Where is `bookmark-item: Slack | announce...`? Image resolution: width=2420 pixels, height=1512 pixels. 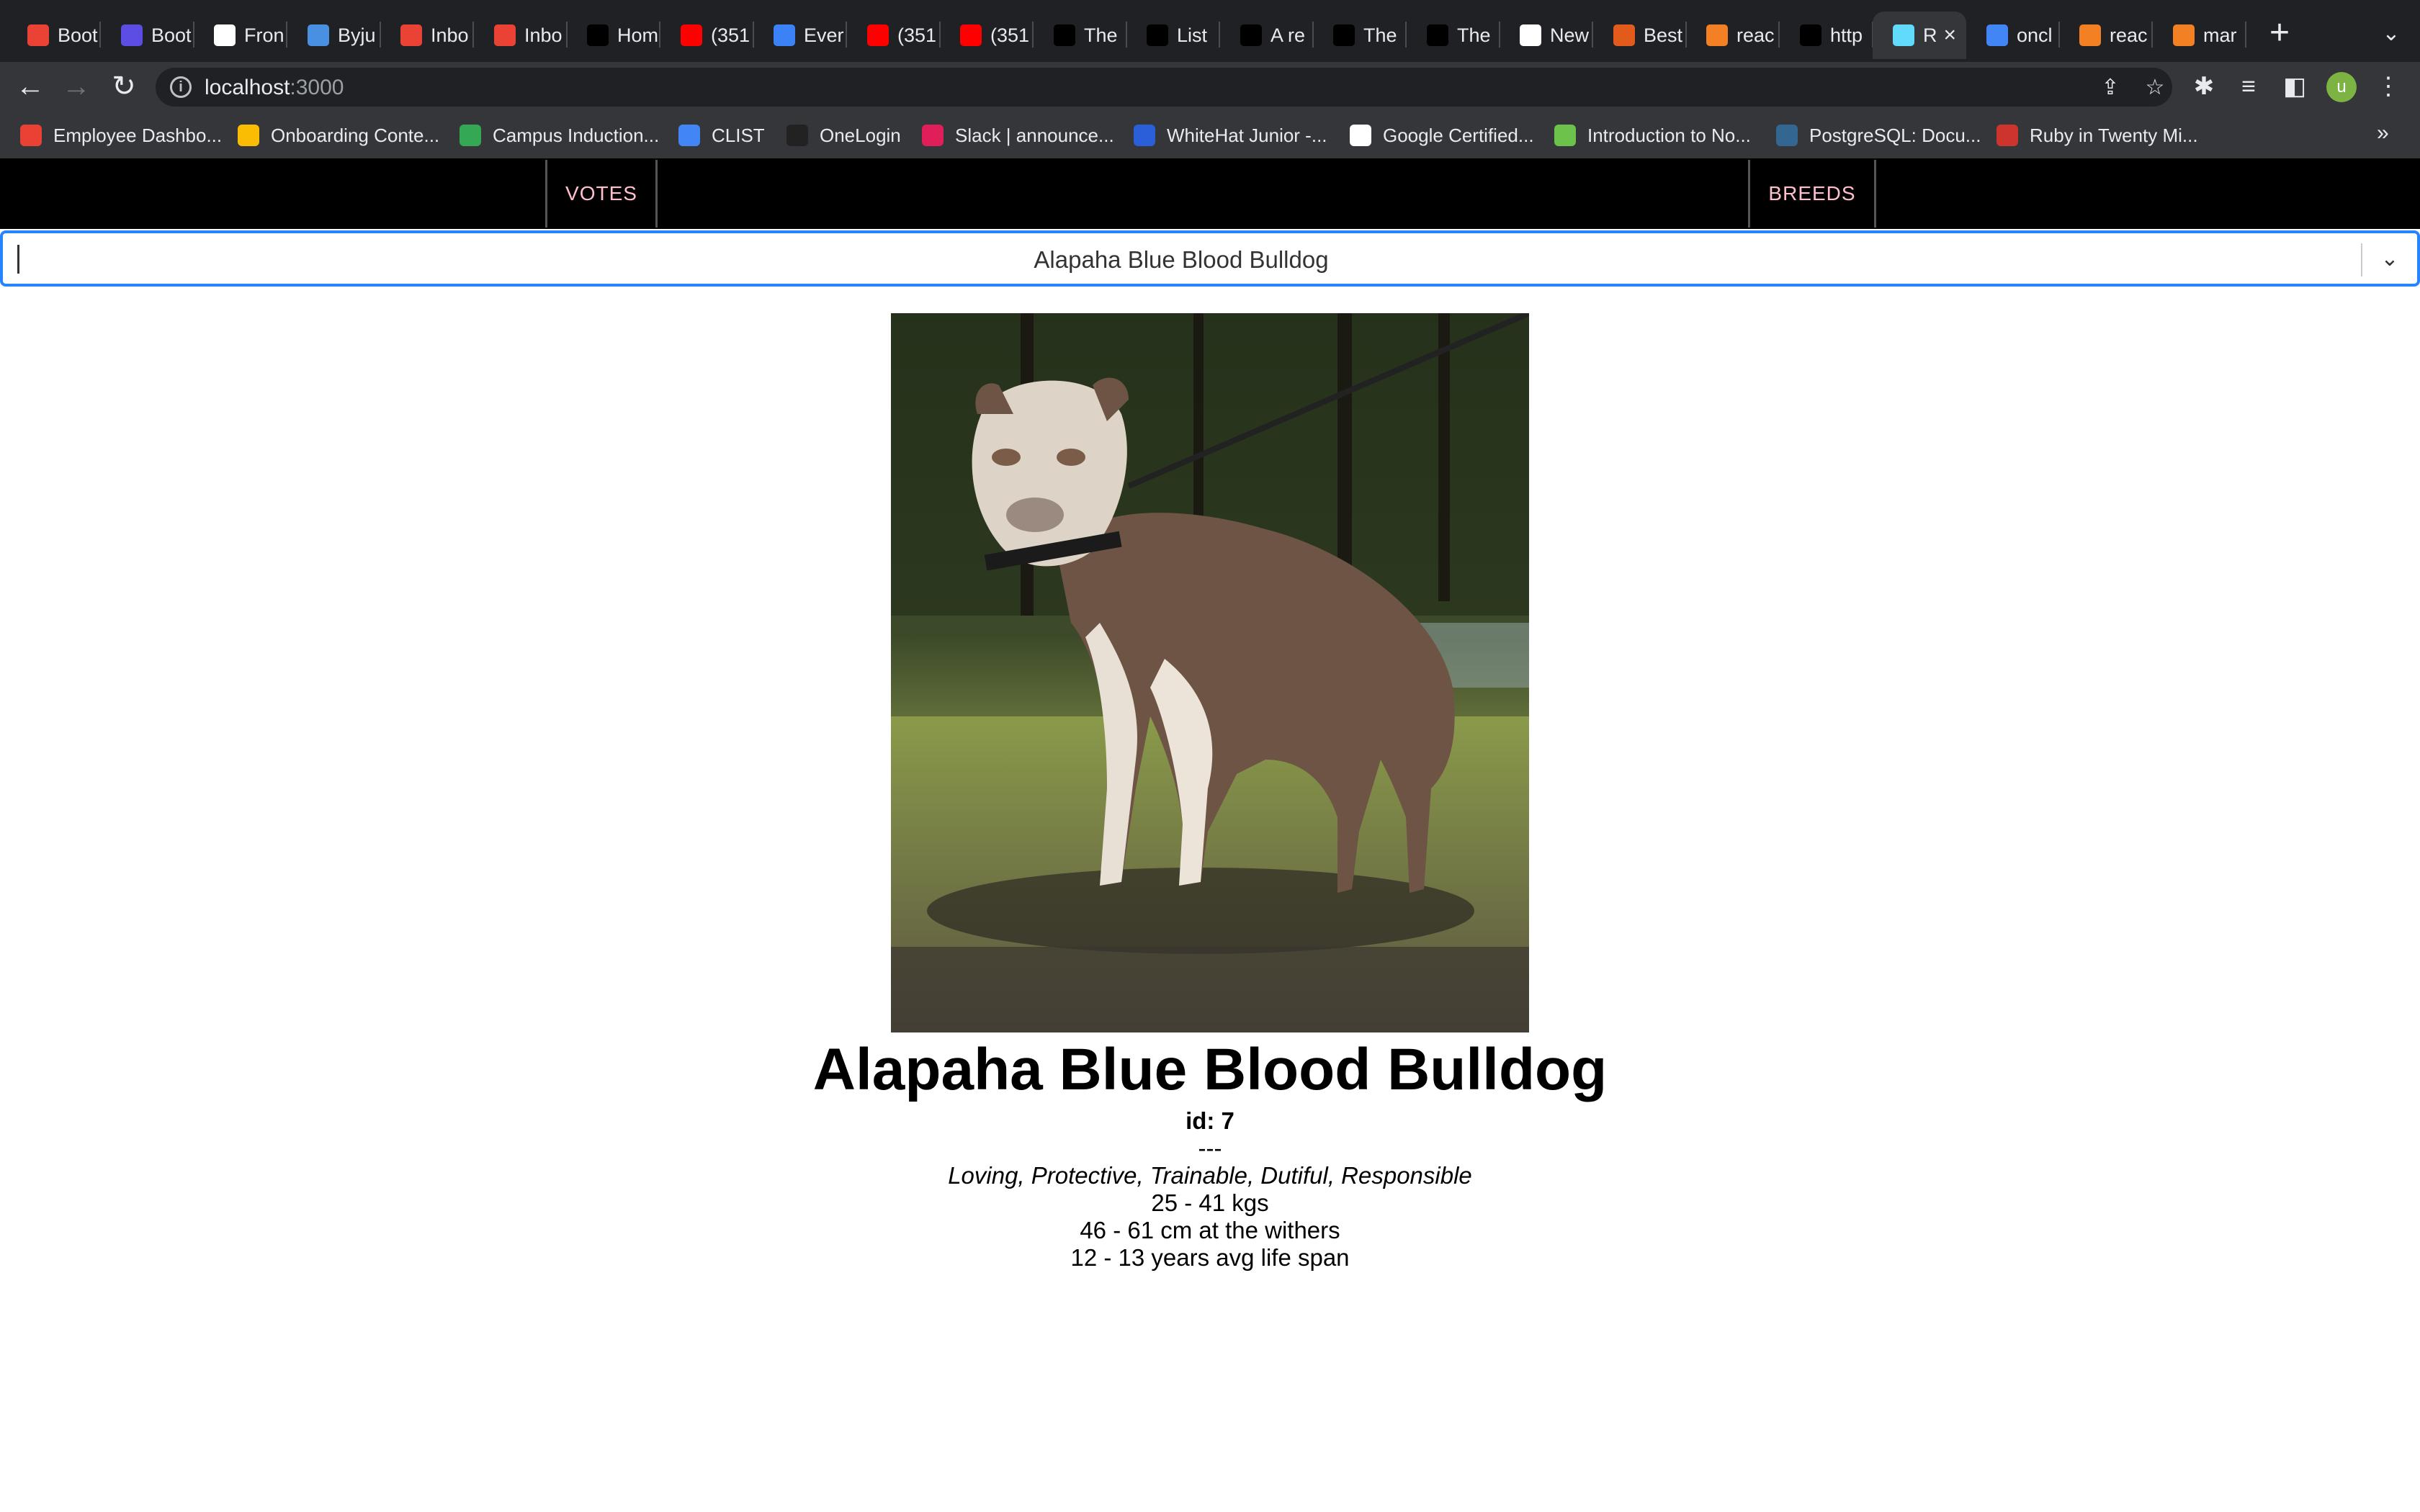 bookmark-item: Slack | announce... is located at coordinates (1018, 135).